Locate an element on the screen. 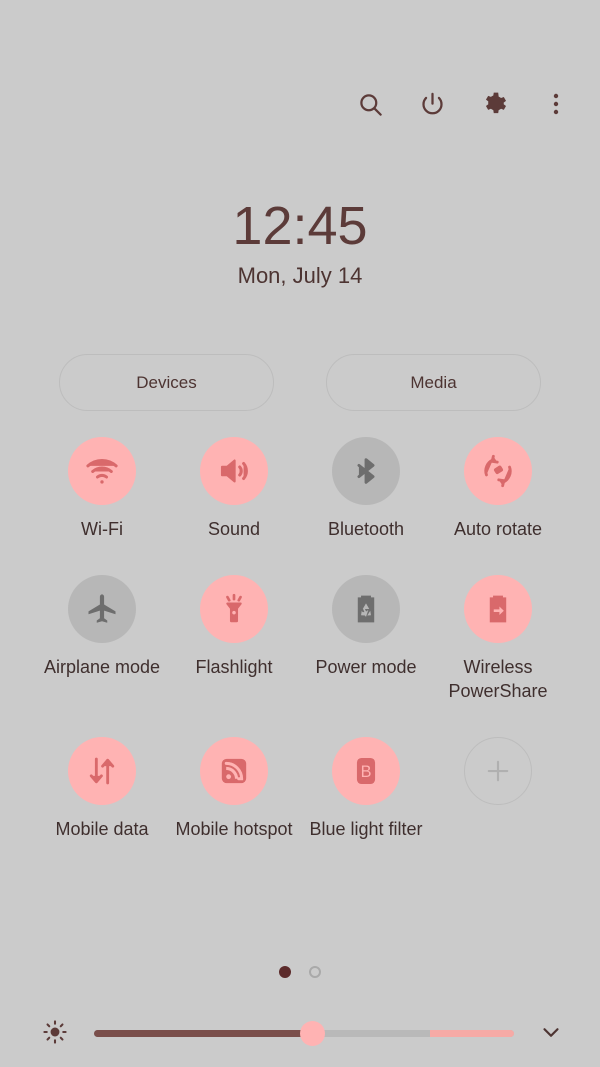 Image resolution: width=600 pixels, height=1067 pixels. quick-settings-toolbar is located at coordinates (463, 104).